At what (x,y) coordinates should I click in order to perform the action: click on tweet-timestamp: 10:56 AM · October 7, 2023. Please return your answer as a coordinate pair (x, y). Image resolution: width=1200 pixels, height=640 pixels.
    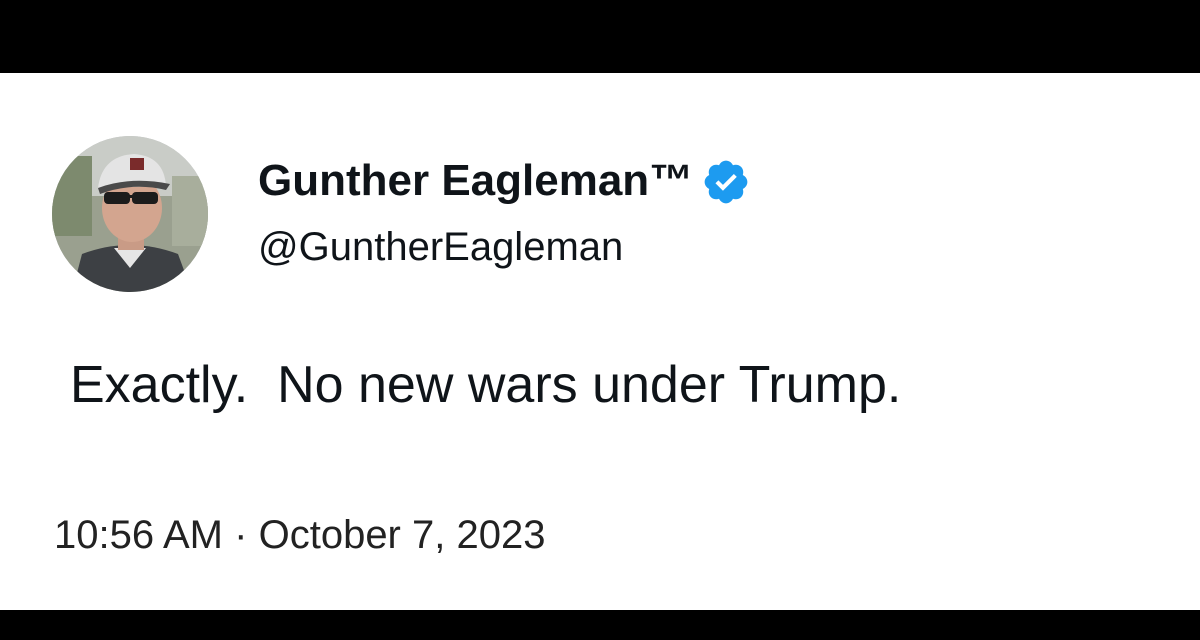
    Looking at the image, I should click on (299, 535).